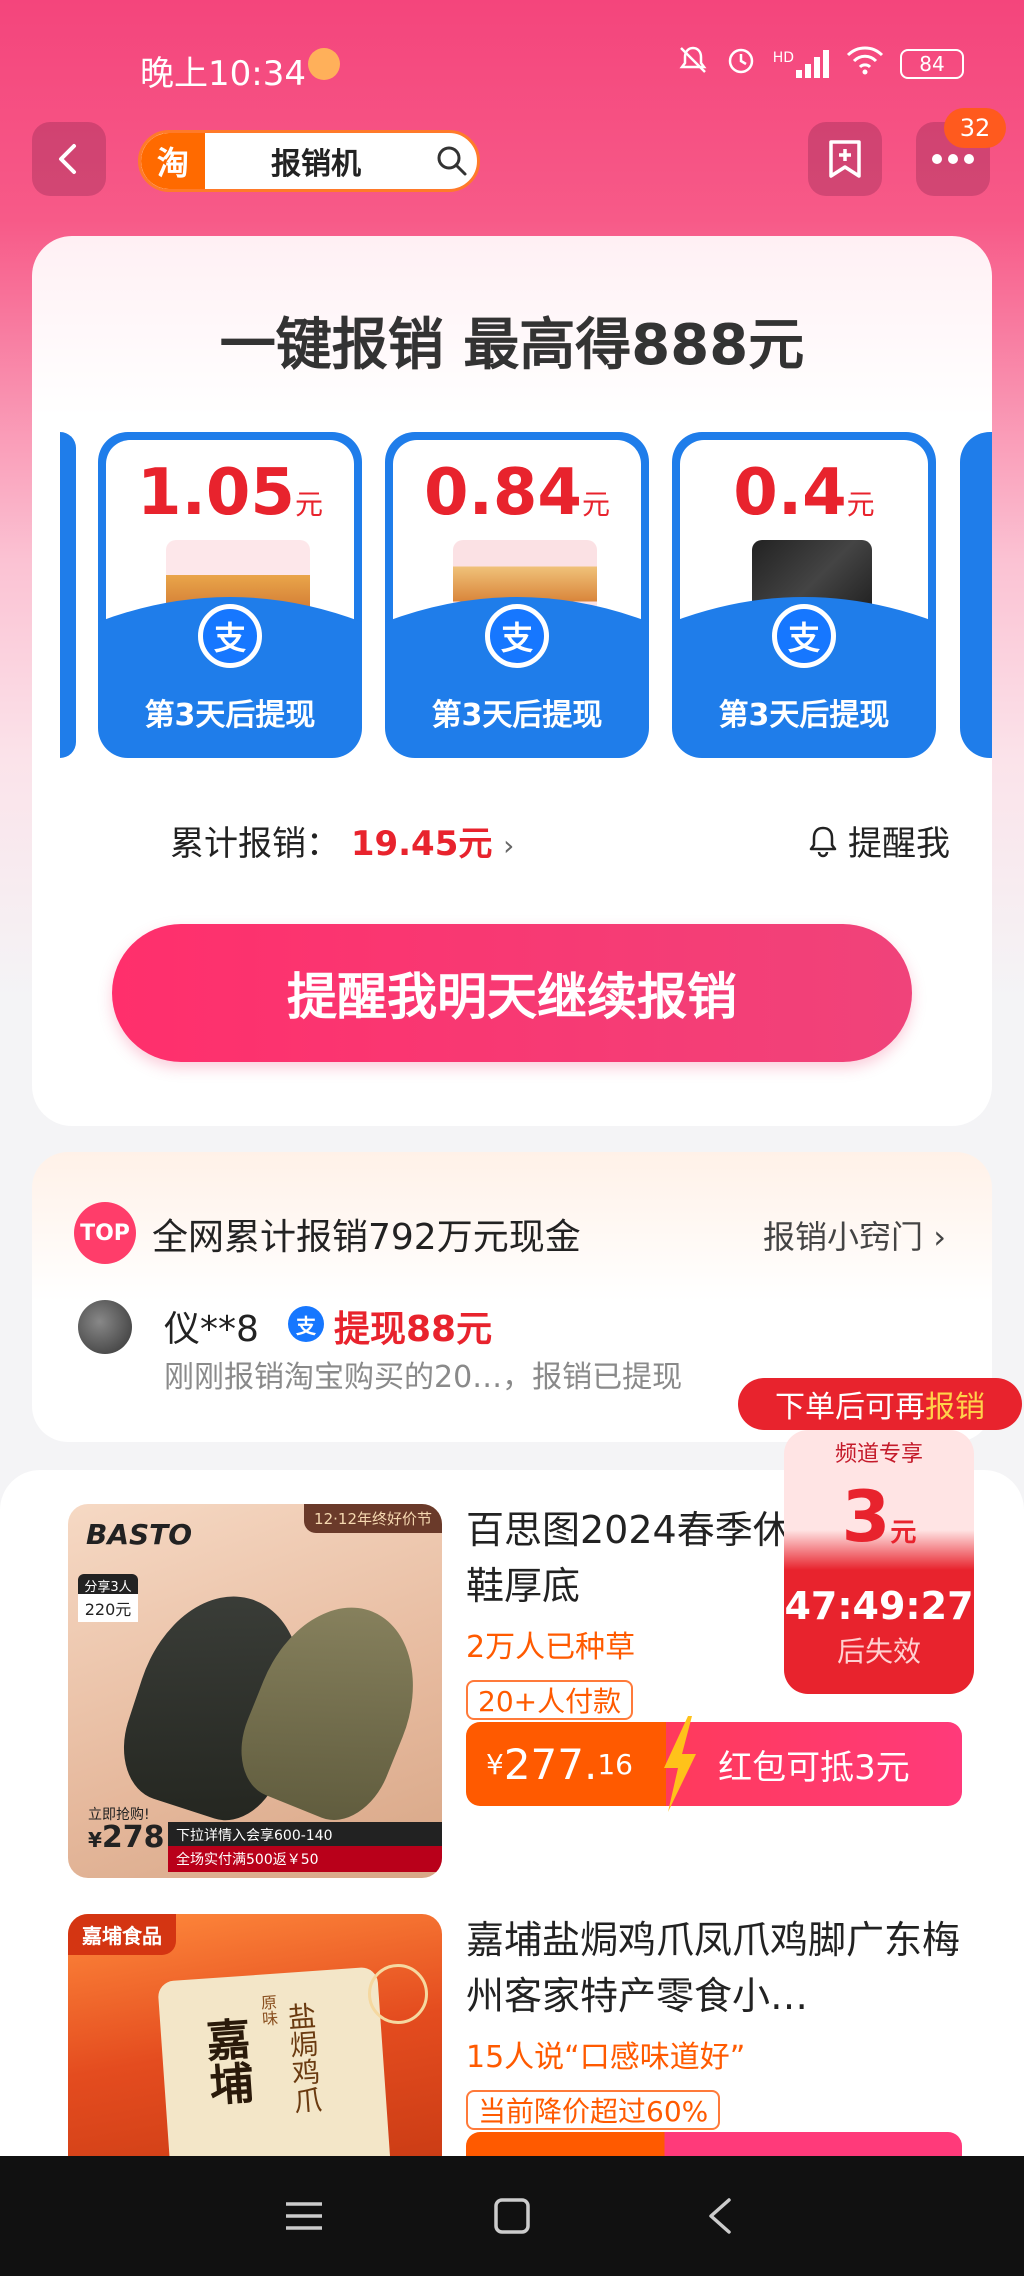  Describe the element at coordinates (509, 845) in the screenshot. I see `chevron-right-icon: ›` at that location.